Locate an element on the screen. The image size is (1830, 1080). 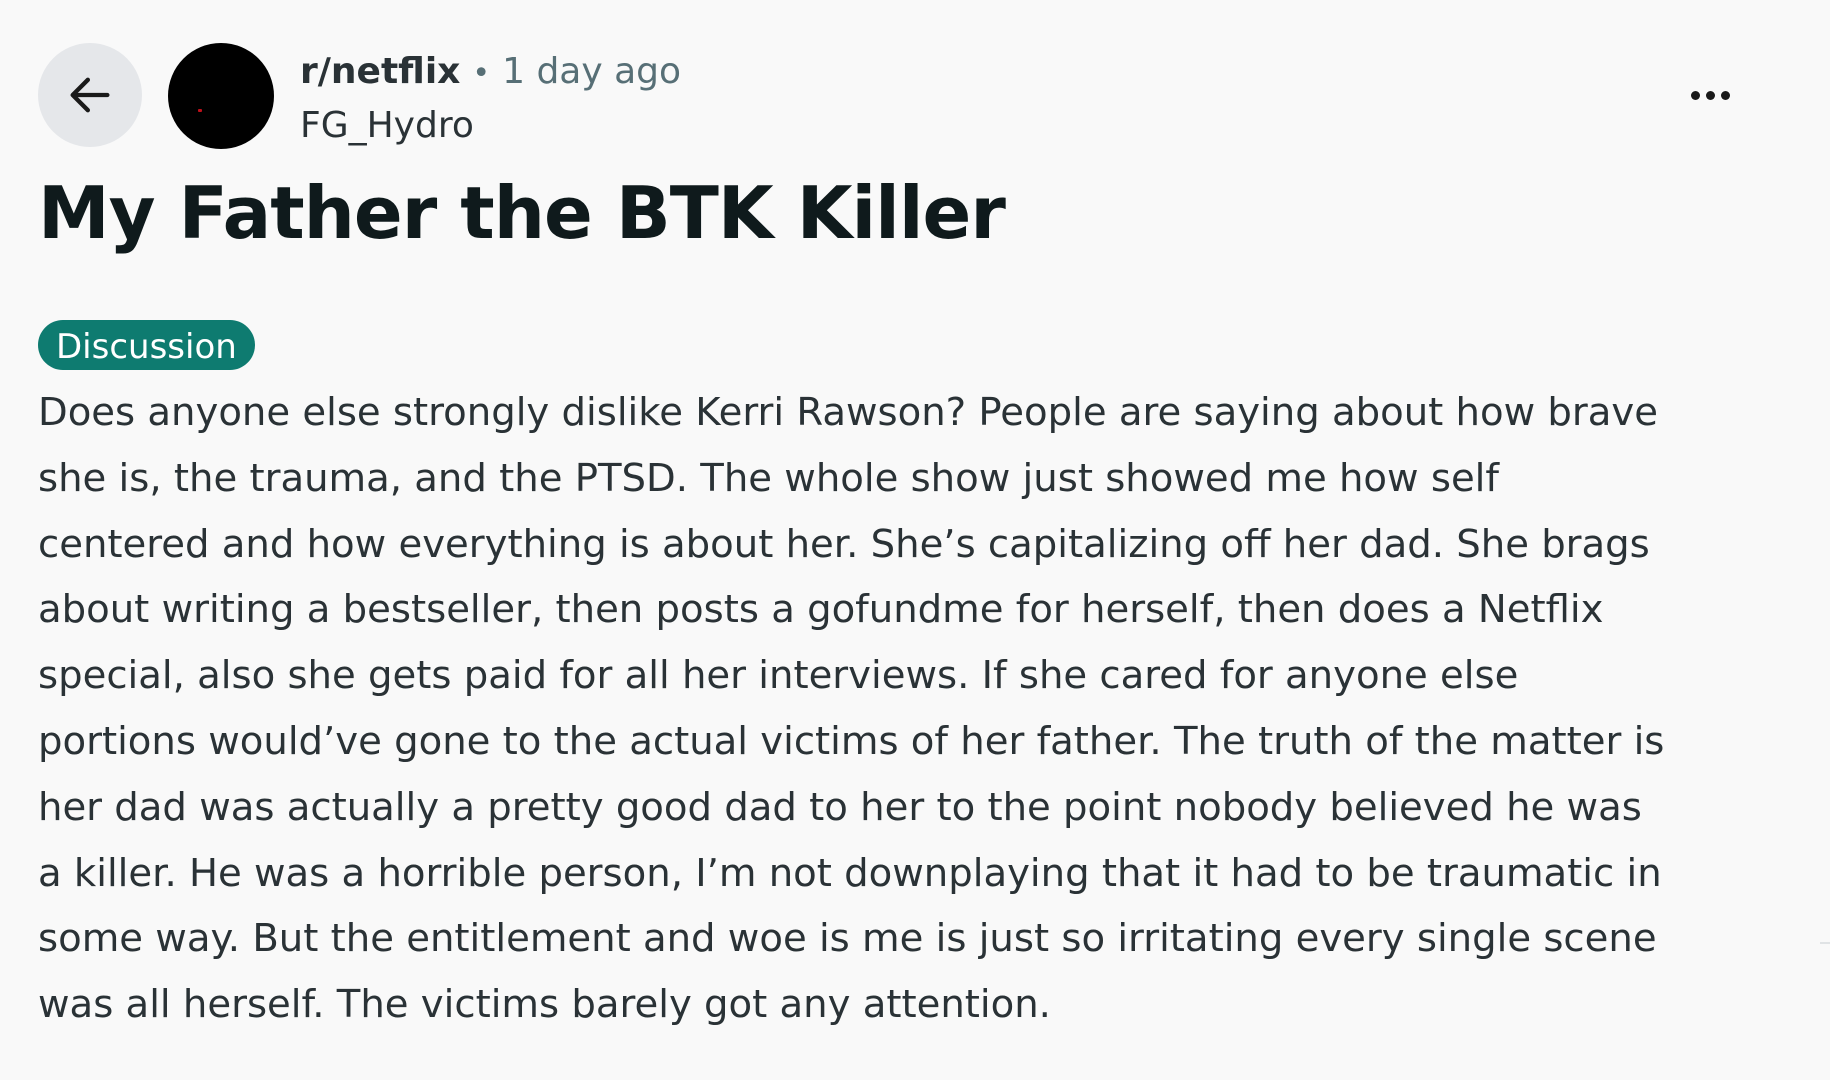
post-flair: Discussion is located at coordinates (146, 345).